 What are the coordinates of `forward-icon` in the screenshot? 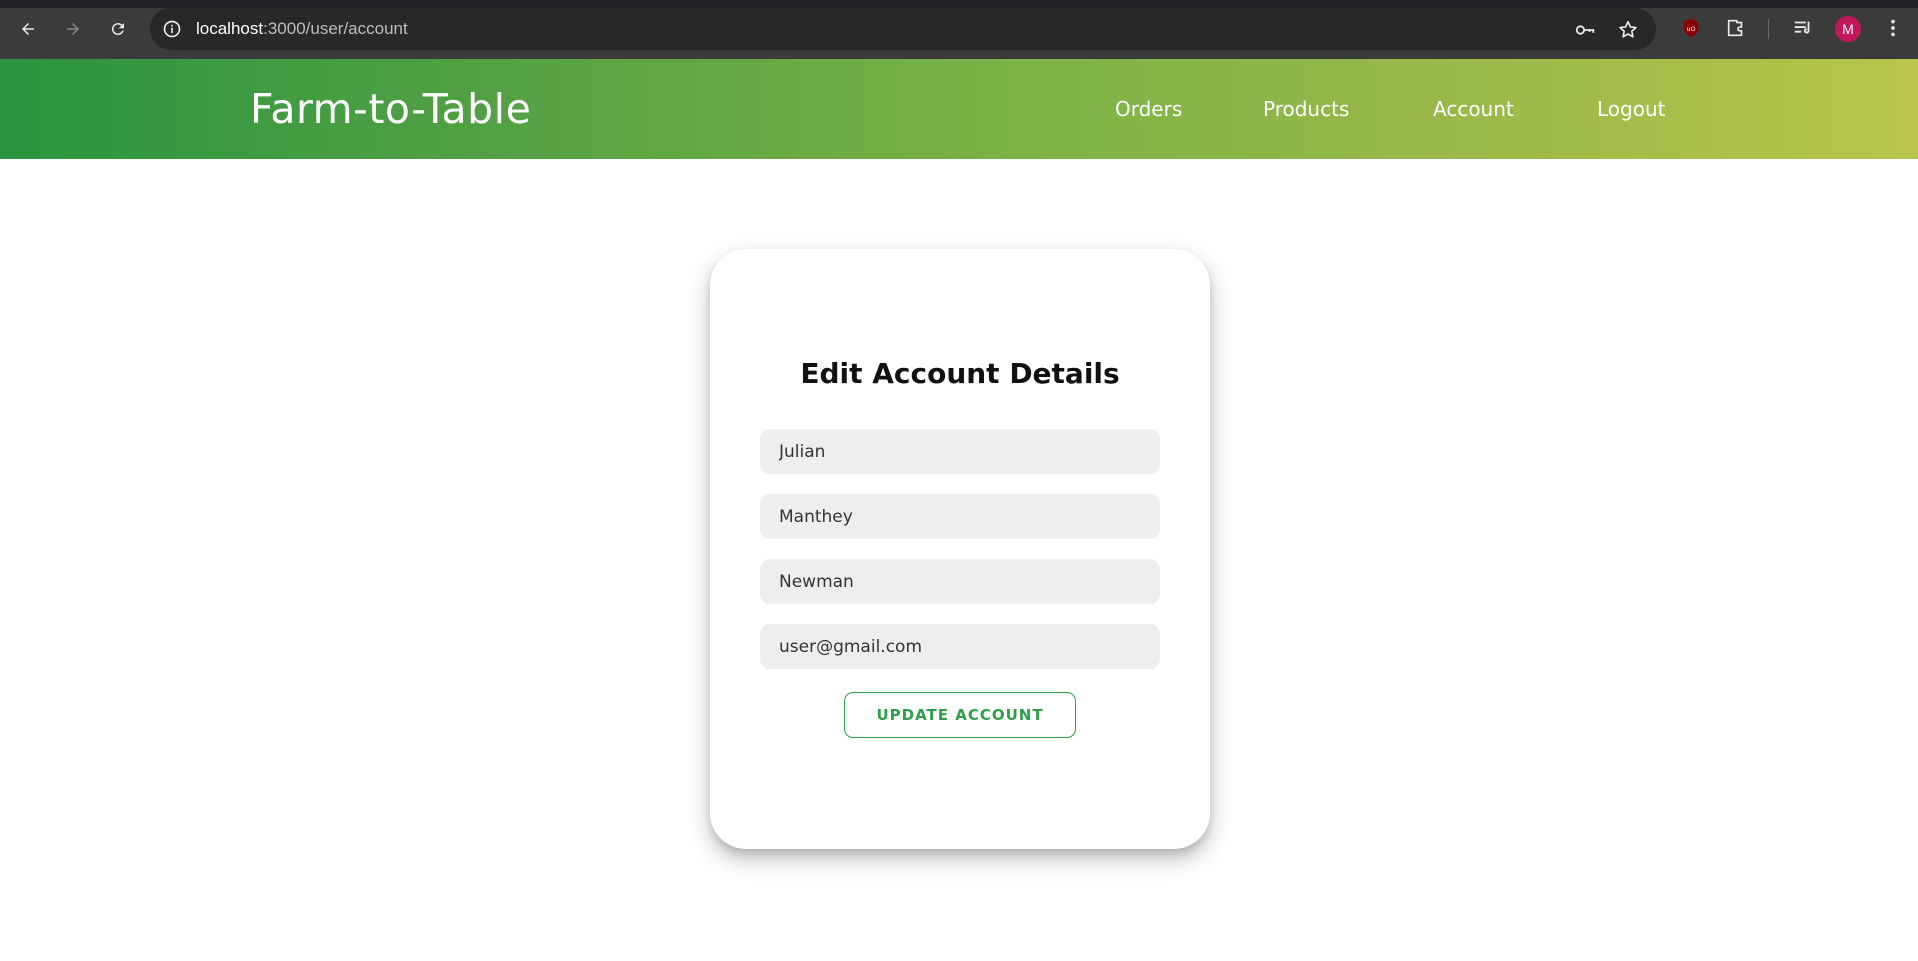 It's located at (73, 29).